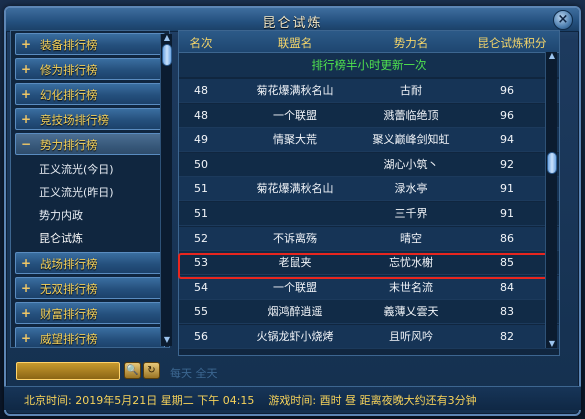 This screenshot has height=419, width=585. What do you see at coordinates (69, 264) in the screenshot?
I see `sidebar-item-label: 战场排行榜` at bounding box center [69, 264].